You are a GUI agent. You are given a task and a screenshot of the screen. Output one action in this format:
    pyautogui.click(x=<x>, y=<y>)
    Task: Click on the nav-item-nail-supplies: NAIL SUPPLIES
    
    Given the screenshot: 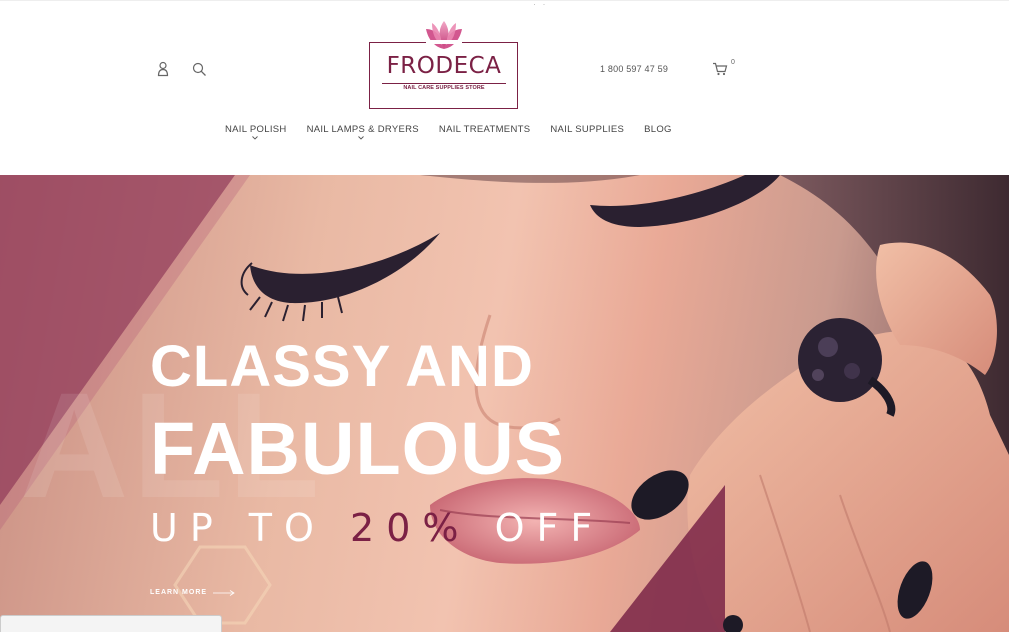 What is the action you would take?
    pyautogui.click(x=587, y=129)
    